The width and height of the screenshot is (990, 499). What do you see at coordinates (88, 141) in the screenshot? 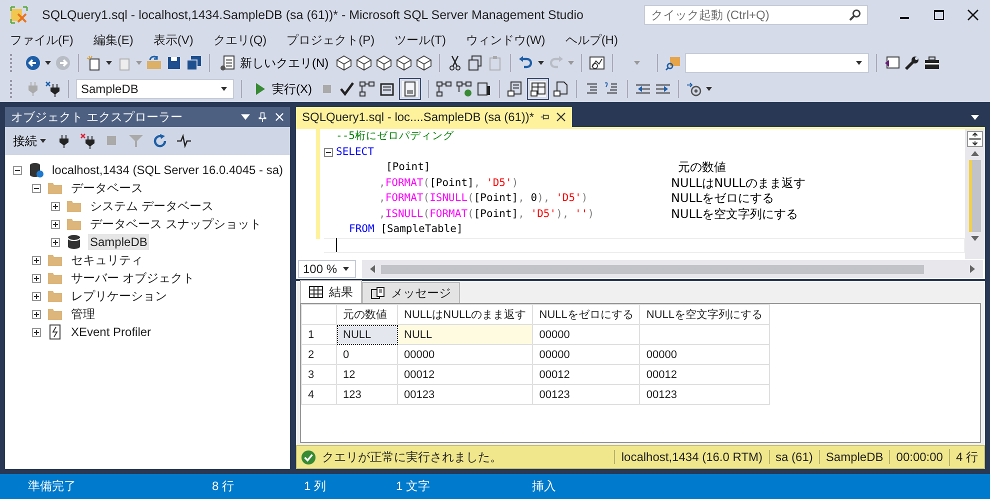
I see `disconnect-icon` at bounding box center [88, 141].